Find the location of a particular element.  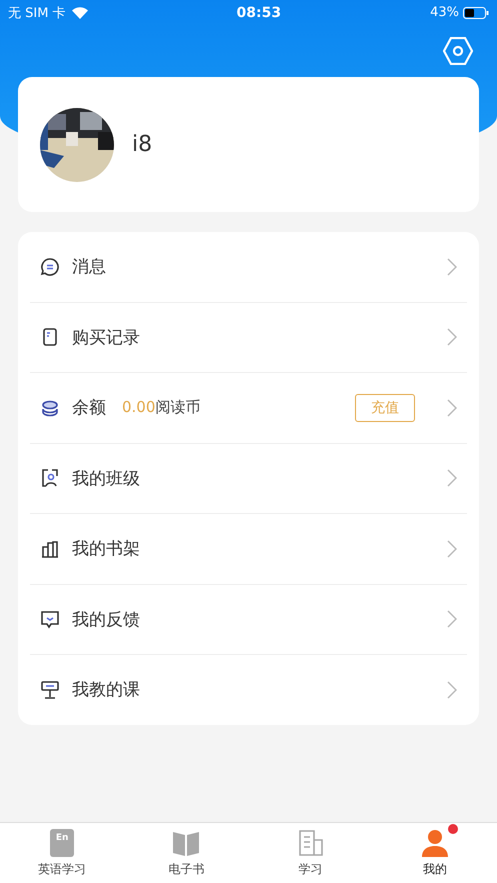

tab: En 英语学习 is located at coordinates (62, 853).